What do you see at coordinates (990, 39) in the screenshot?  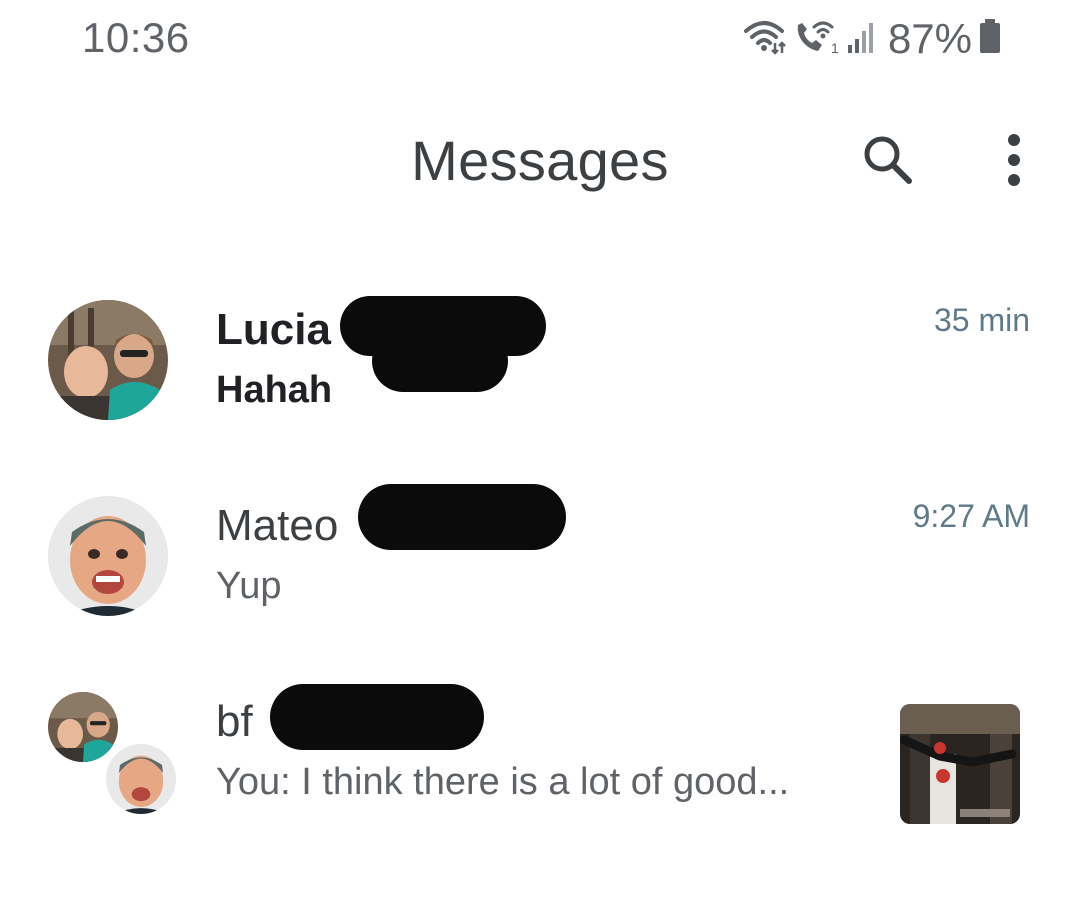 I see `battery-icon` at bounding box center [990, 39].